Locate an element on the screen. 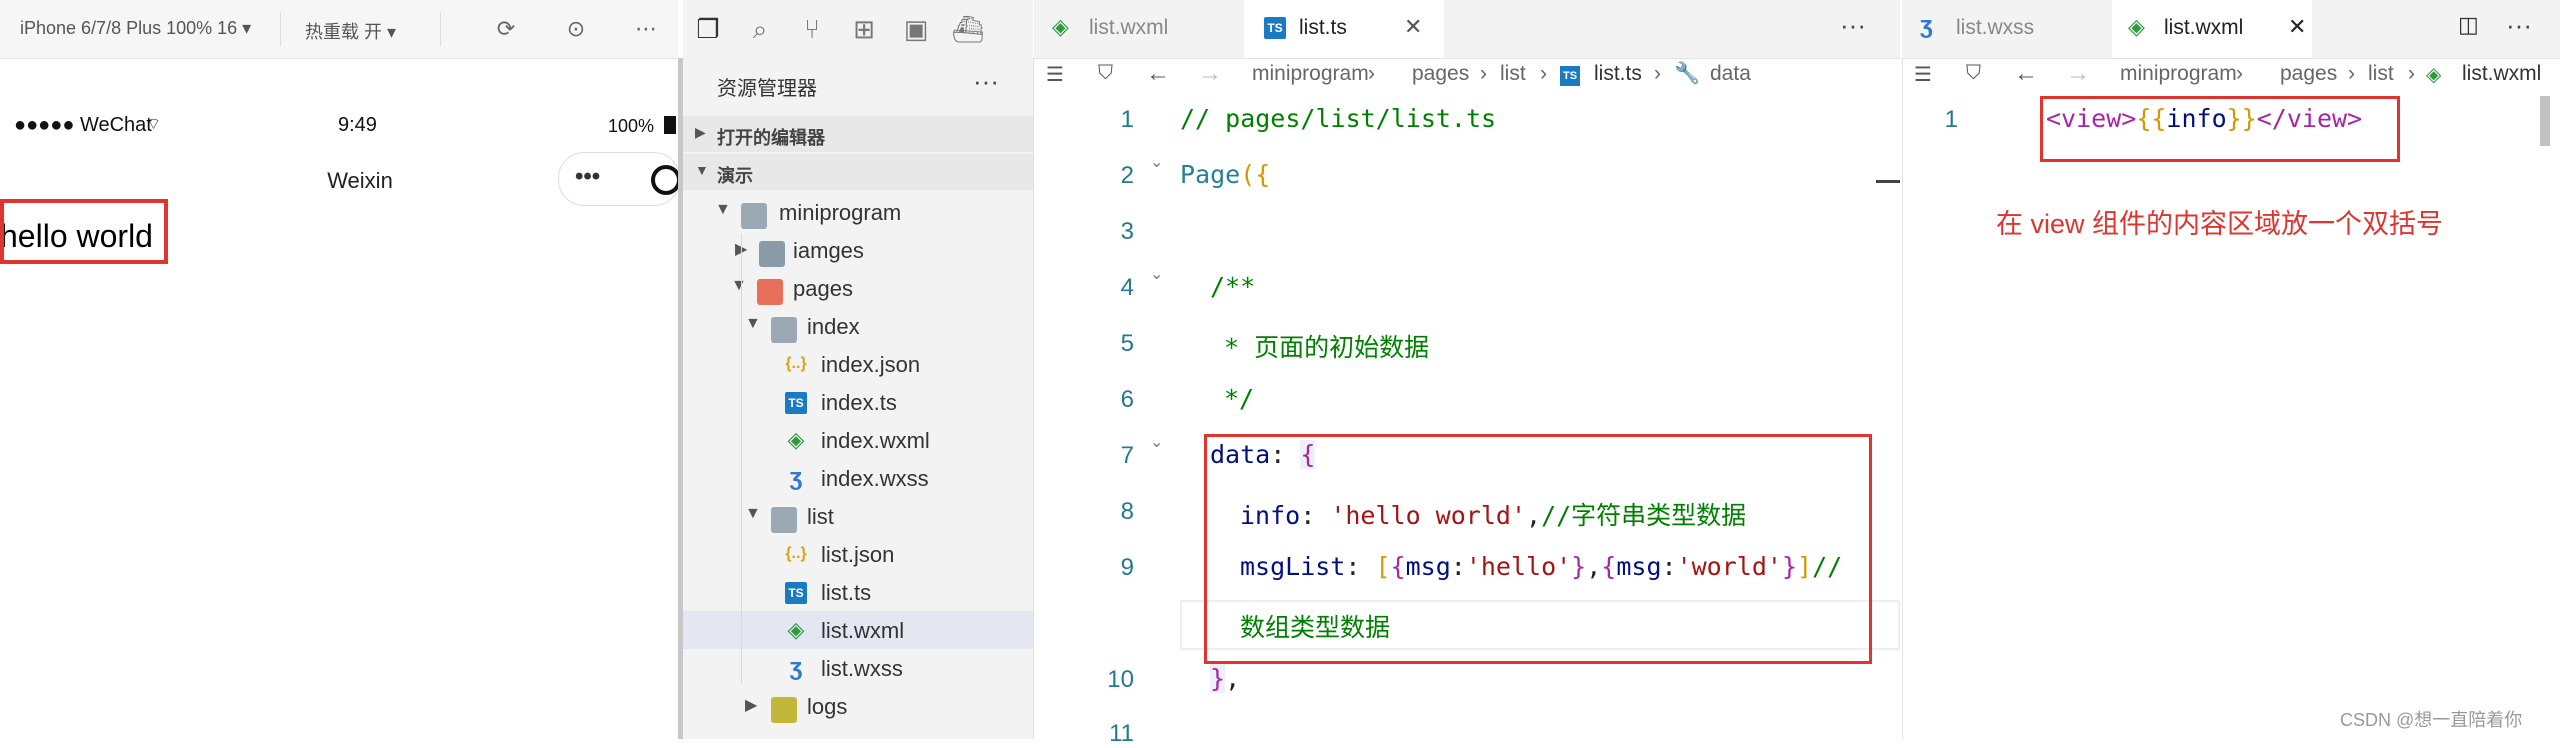 The image size is (2560, 748). more-icon: ⋯ is located at coordinates (646, 29).